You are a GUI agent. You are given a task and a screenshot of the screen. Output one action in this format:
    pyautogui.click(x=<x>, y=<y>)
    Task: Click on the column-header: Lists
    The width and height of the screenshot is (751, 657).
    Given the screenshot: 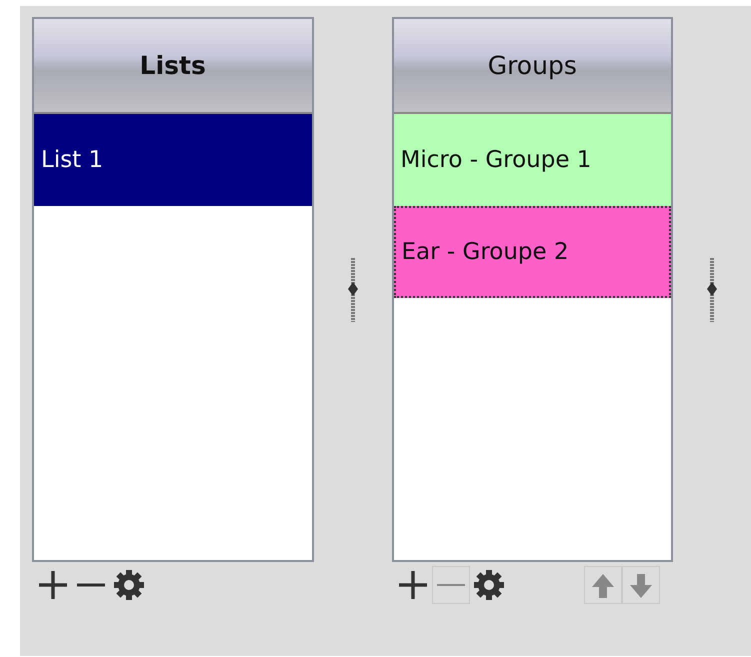 What is the action you would take?
    pyautogui.click(x=173, y=66)
    